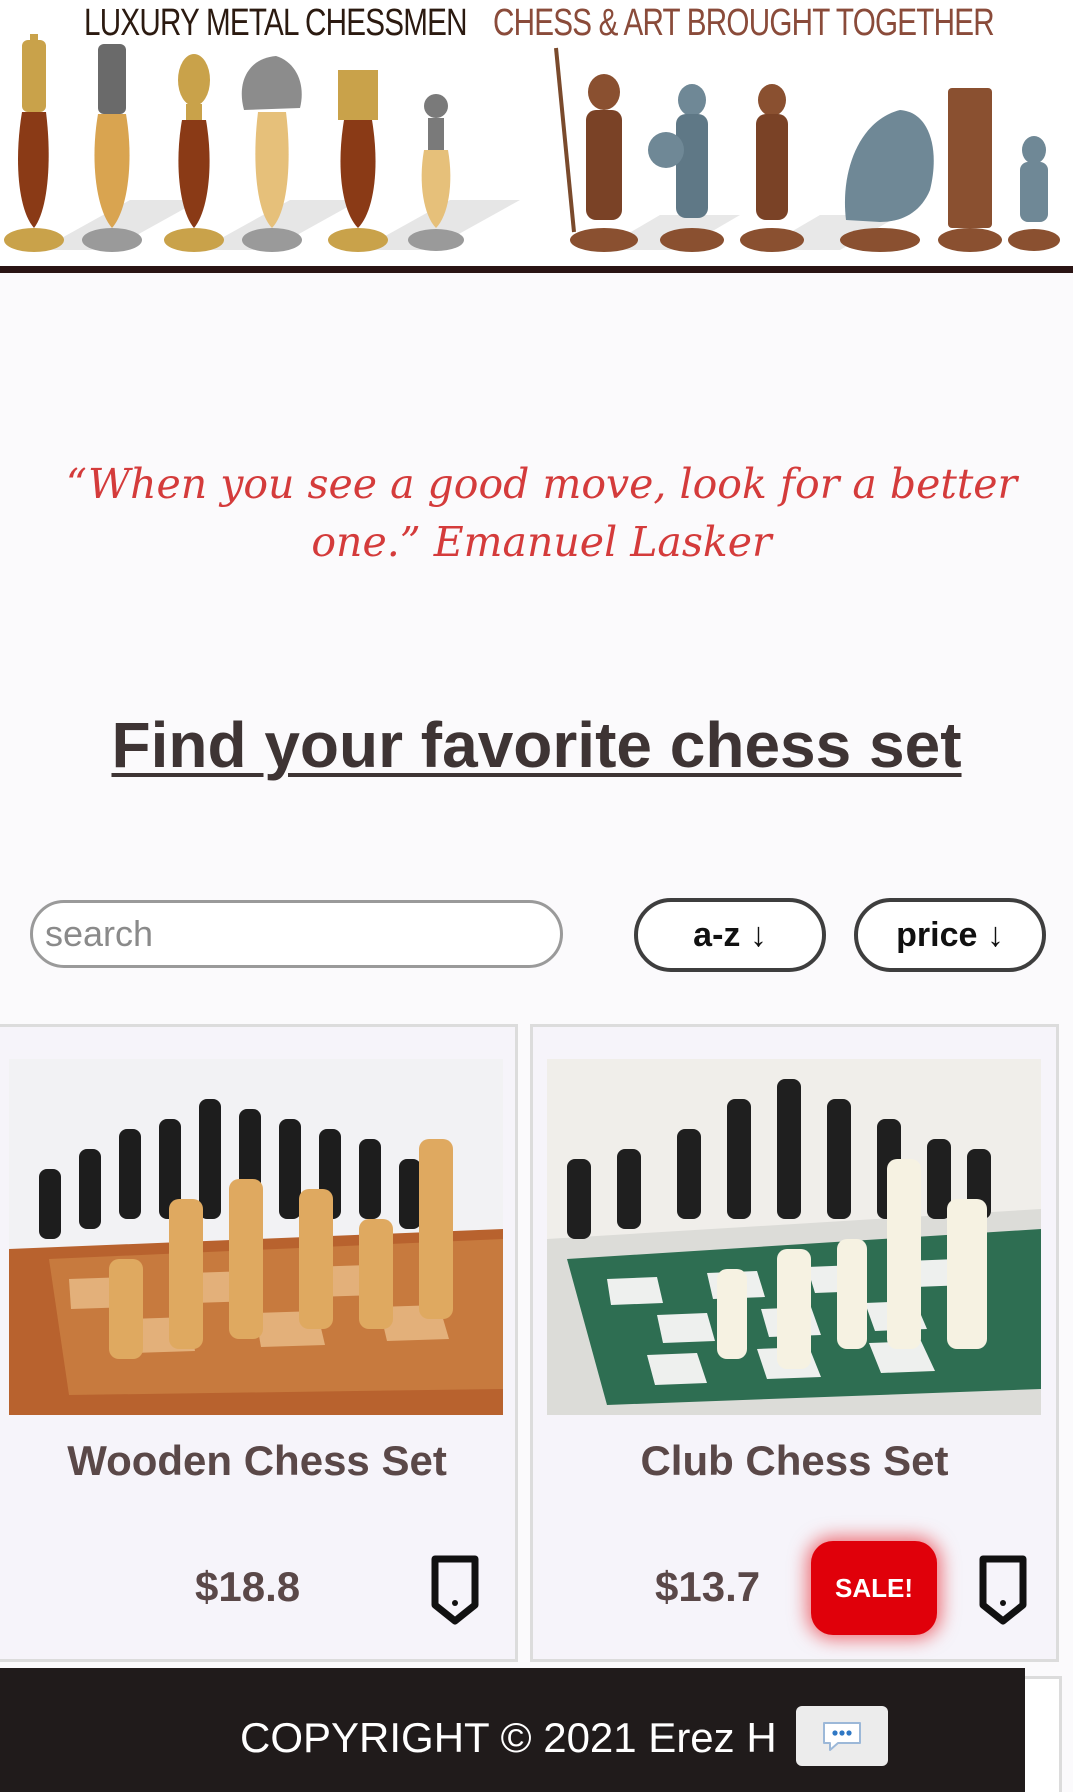  I want to click on sort-price-button: price ↓, so click(950, 935).